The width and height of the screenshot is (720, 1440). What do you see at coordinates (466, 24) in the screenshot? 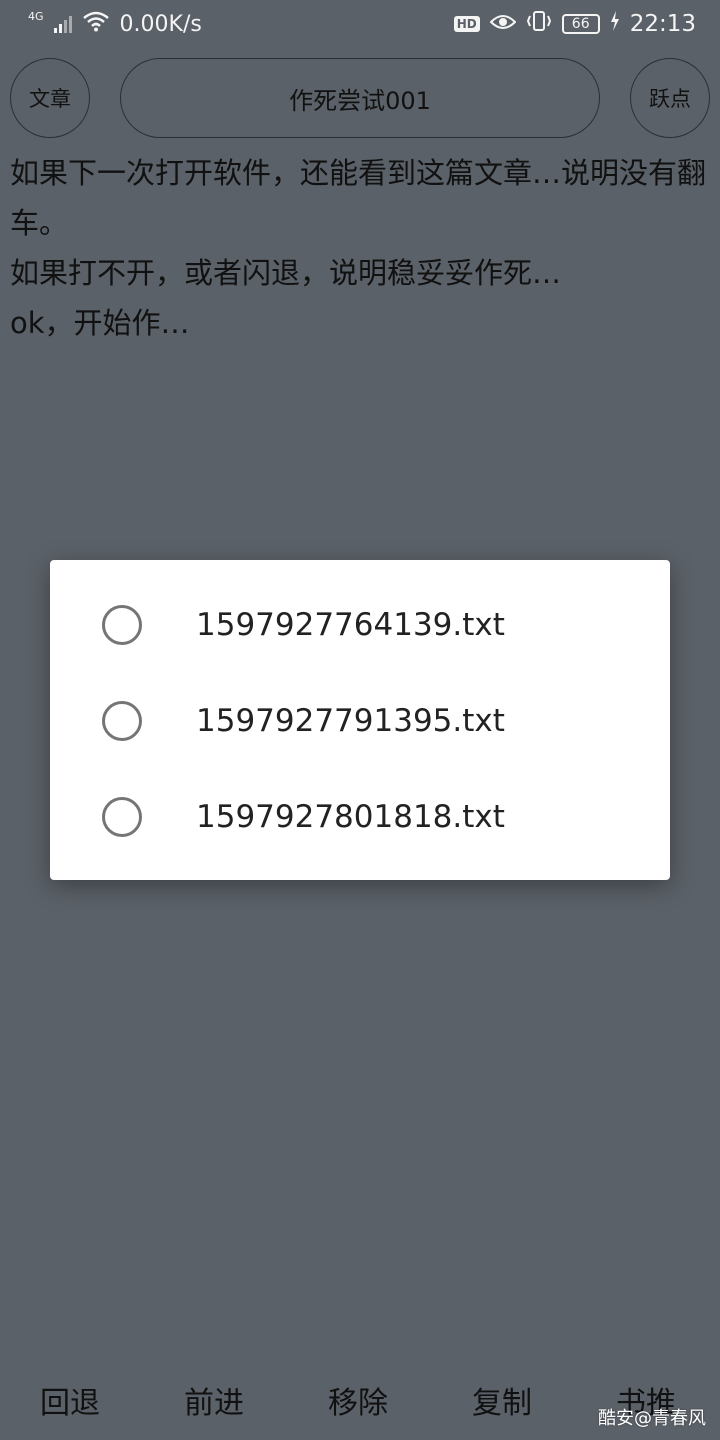
I see `hd-icon: HD` at bounding box center [466, 24].